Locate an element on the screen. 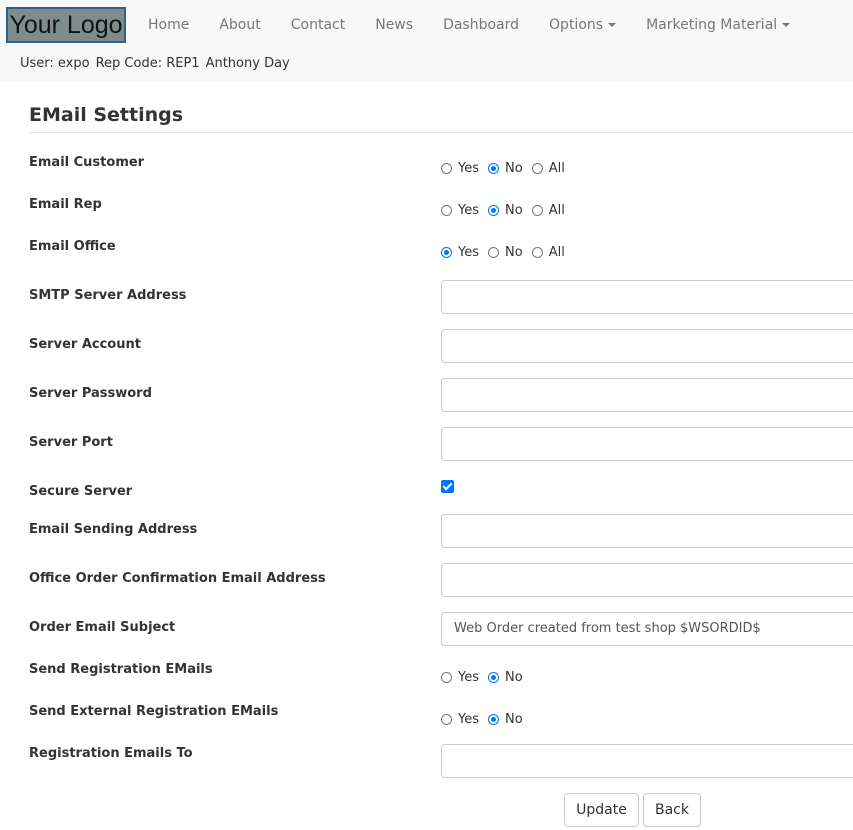  update-button: Update is located at coordinates (601, 810).